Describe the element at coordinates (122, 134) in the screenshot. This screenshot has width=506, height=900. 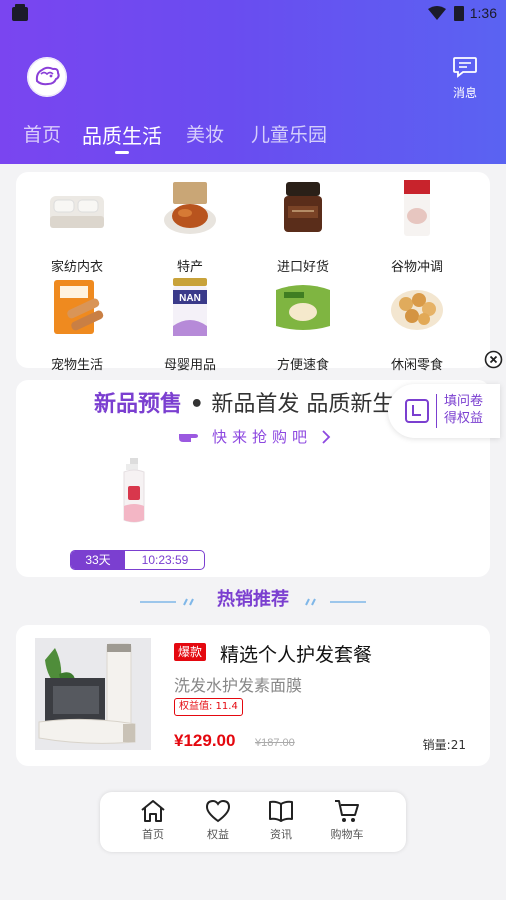
I see `tab-quality-life: 品质生活` at that location.